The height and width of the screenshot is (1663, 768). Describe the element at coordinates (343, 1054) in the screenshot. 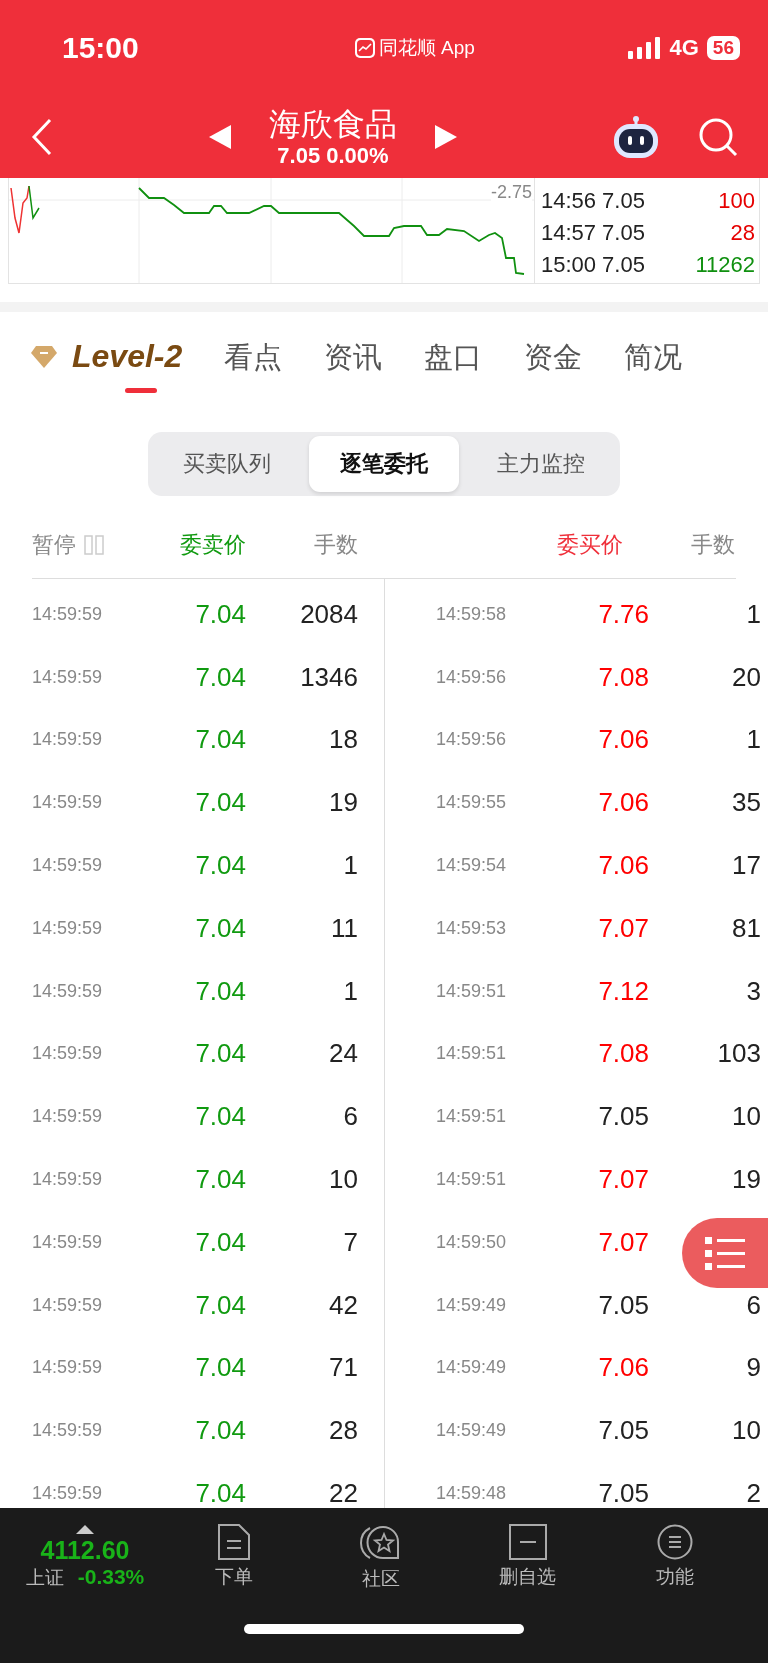

I see `order-quantity: 24` at that location.